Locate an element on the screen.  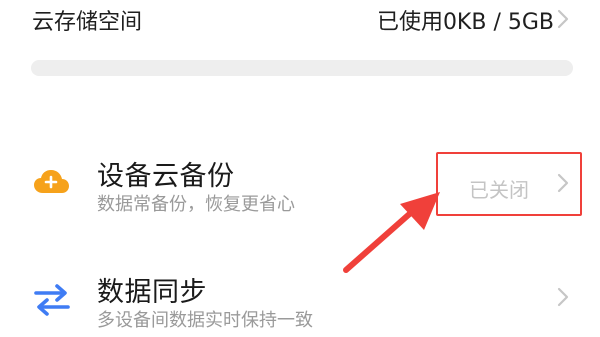
storage-usage-text: 已使用0KB / 5GB is located at coordinates (465, 22).